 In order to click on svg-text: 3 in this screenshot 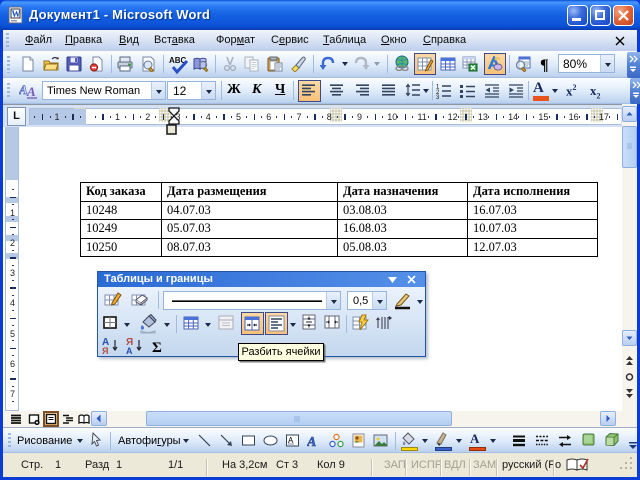, I will do `click(438, 97)`.